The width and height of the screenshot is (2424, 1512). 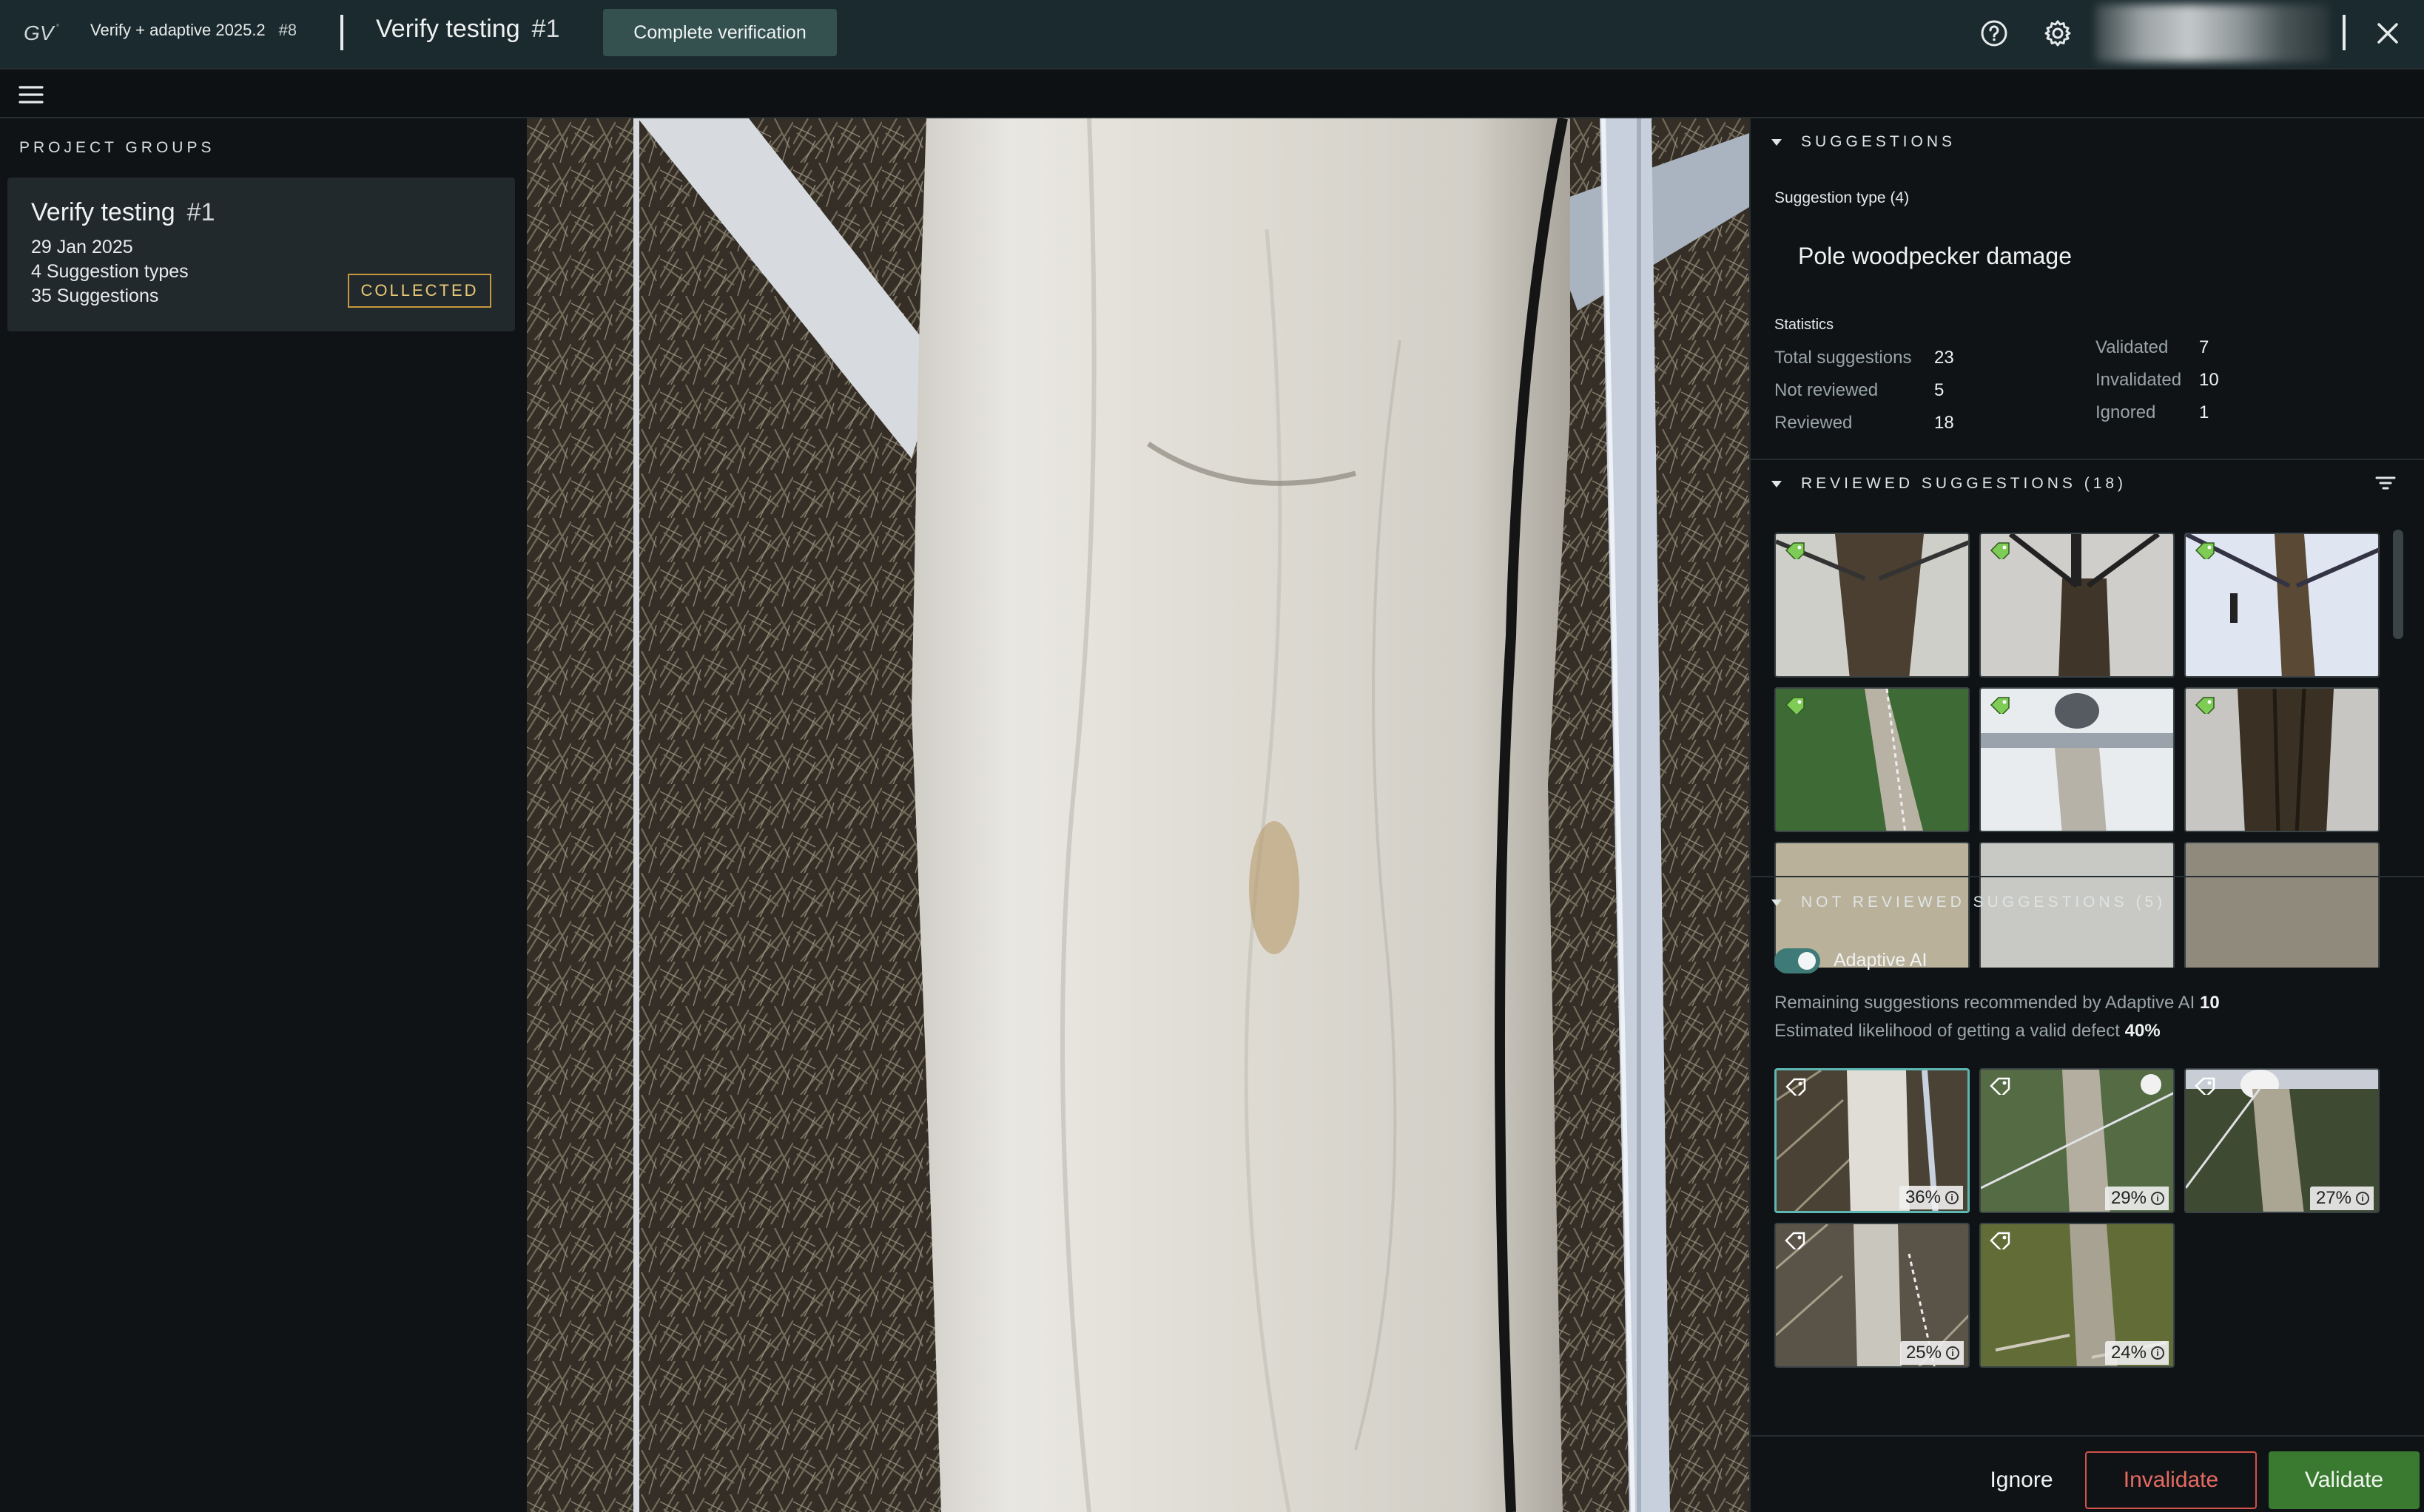 I want to click on thumbnail-image, so click(x=2282, y=905).